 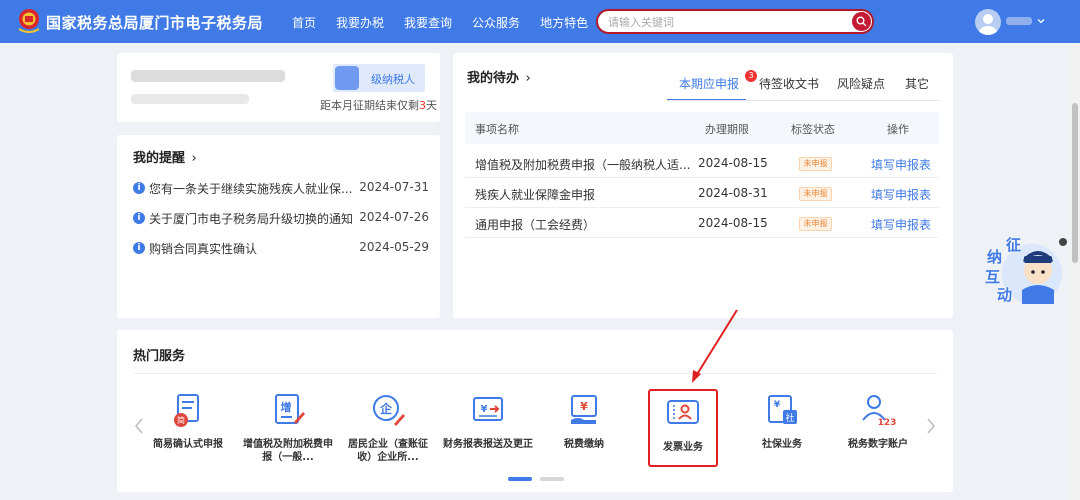 I want to click on tab-other: 其它, so click(x=917, y=83).